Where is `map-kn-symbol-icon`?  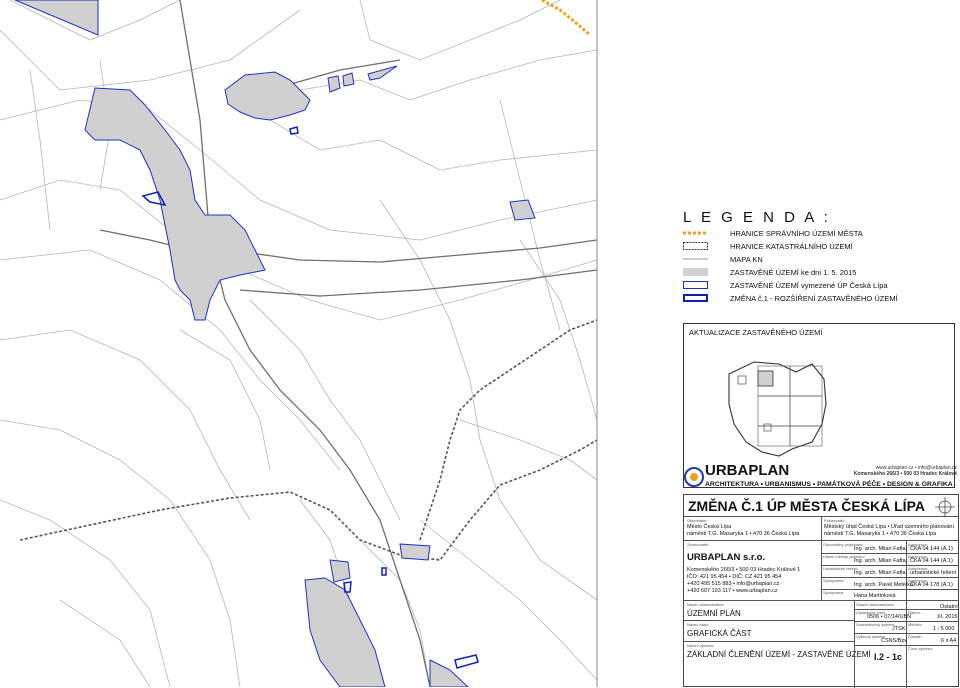
map-kn-symbol-icon is located at coordinates (695, 259).